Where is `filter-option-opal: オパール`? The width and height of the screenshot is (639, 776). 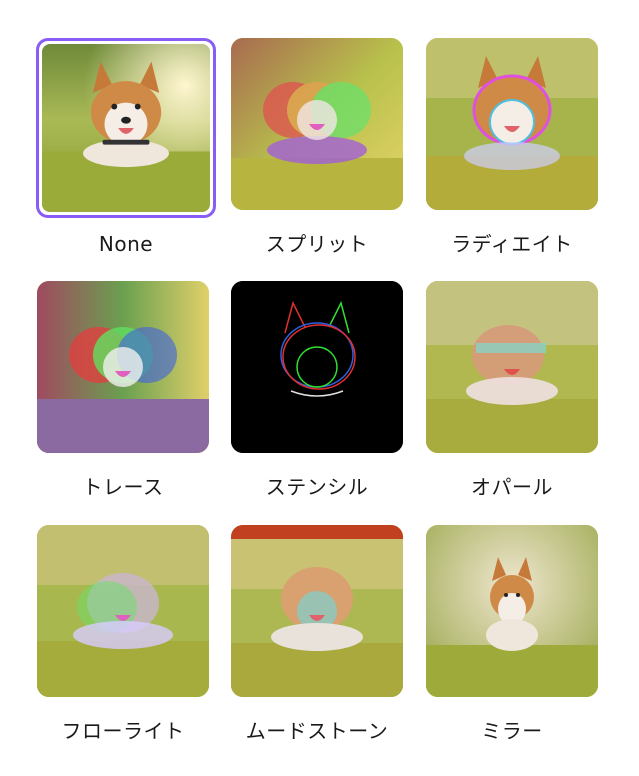
filter-option-opal: オパール is located at coordinates (512, 396).